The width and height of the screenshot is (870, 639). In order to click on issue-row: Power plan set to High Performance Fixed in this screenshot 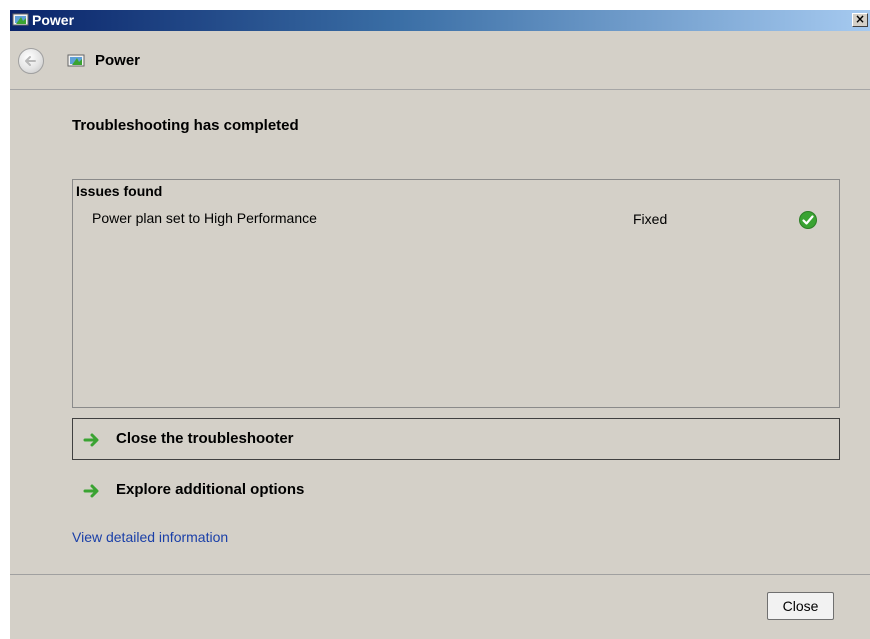, I will do `click(456, 222)`.